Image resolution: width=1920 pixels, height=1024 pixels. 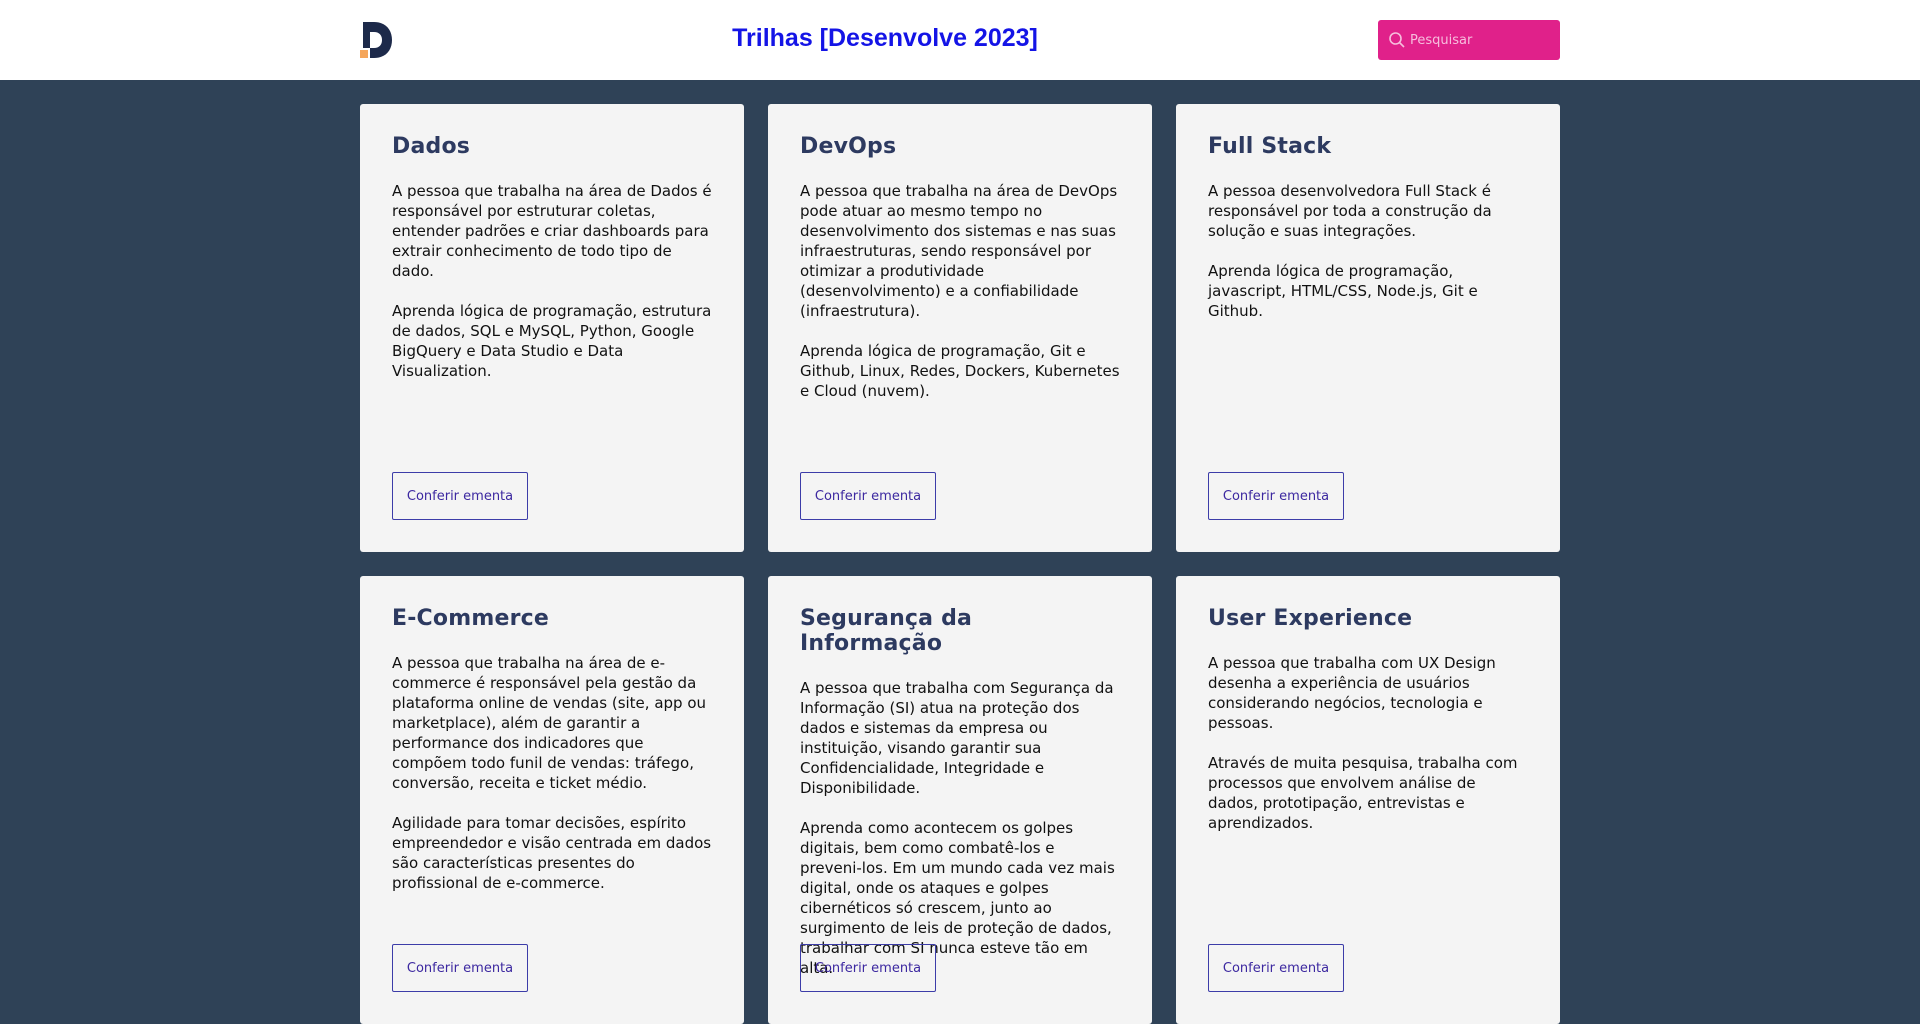 What do you see at coordinates (960, 40) in the screenshot?
I see `site-header: Trilhas [Desenvolve 2023]` at bounding box center [960, 40].